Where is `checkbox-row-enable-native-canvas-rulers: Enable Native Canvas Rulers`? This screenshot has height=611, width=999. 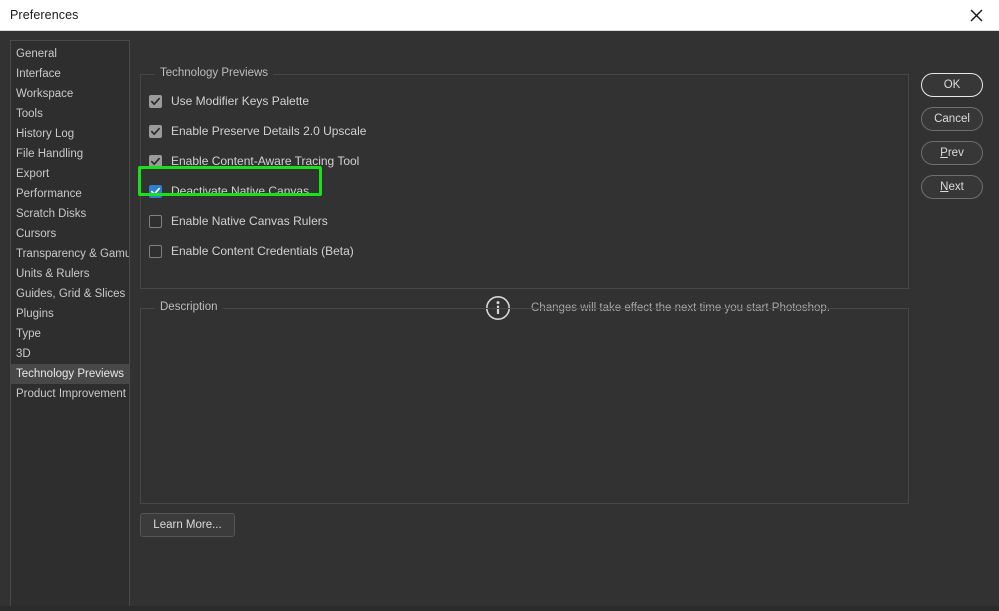
checkbox-row-enable-native-canvas-rulers: Enable Native Canvas Rulers is located at coordinates (238, 221).